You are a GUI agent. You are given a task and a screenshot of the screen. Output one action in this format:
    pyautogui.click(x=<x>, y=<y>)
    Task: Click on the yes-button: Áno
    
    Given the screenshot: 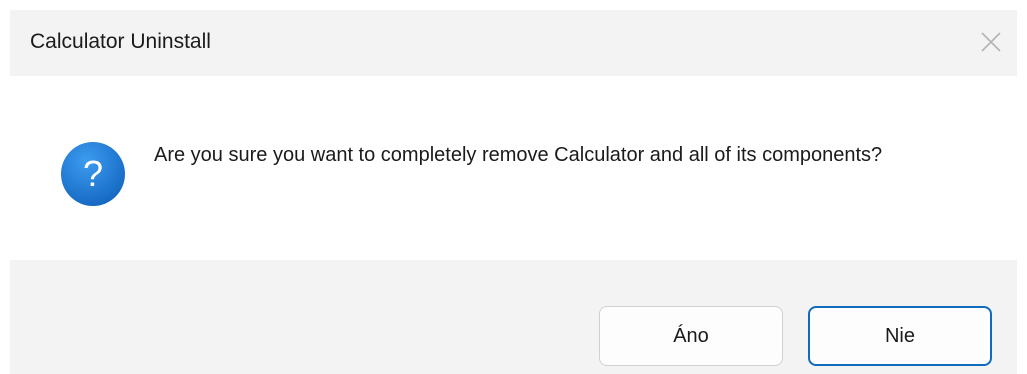 What is the action you would take?
    pyautogui.click(x=691, y=336)
    